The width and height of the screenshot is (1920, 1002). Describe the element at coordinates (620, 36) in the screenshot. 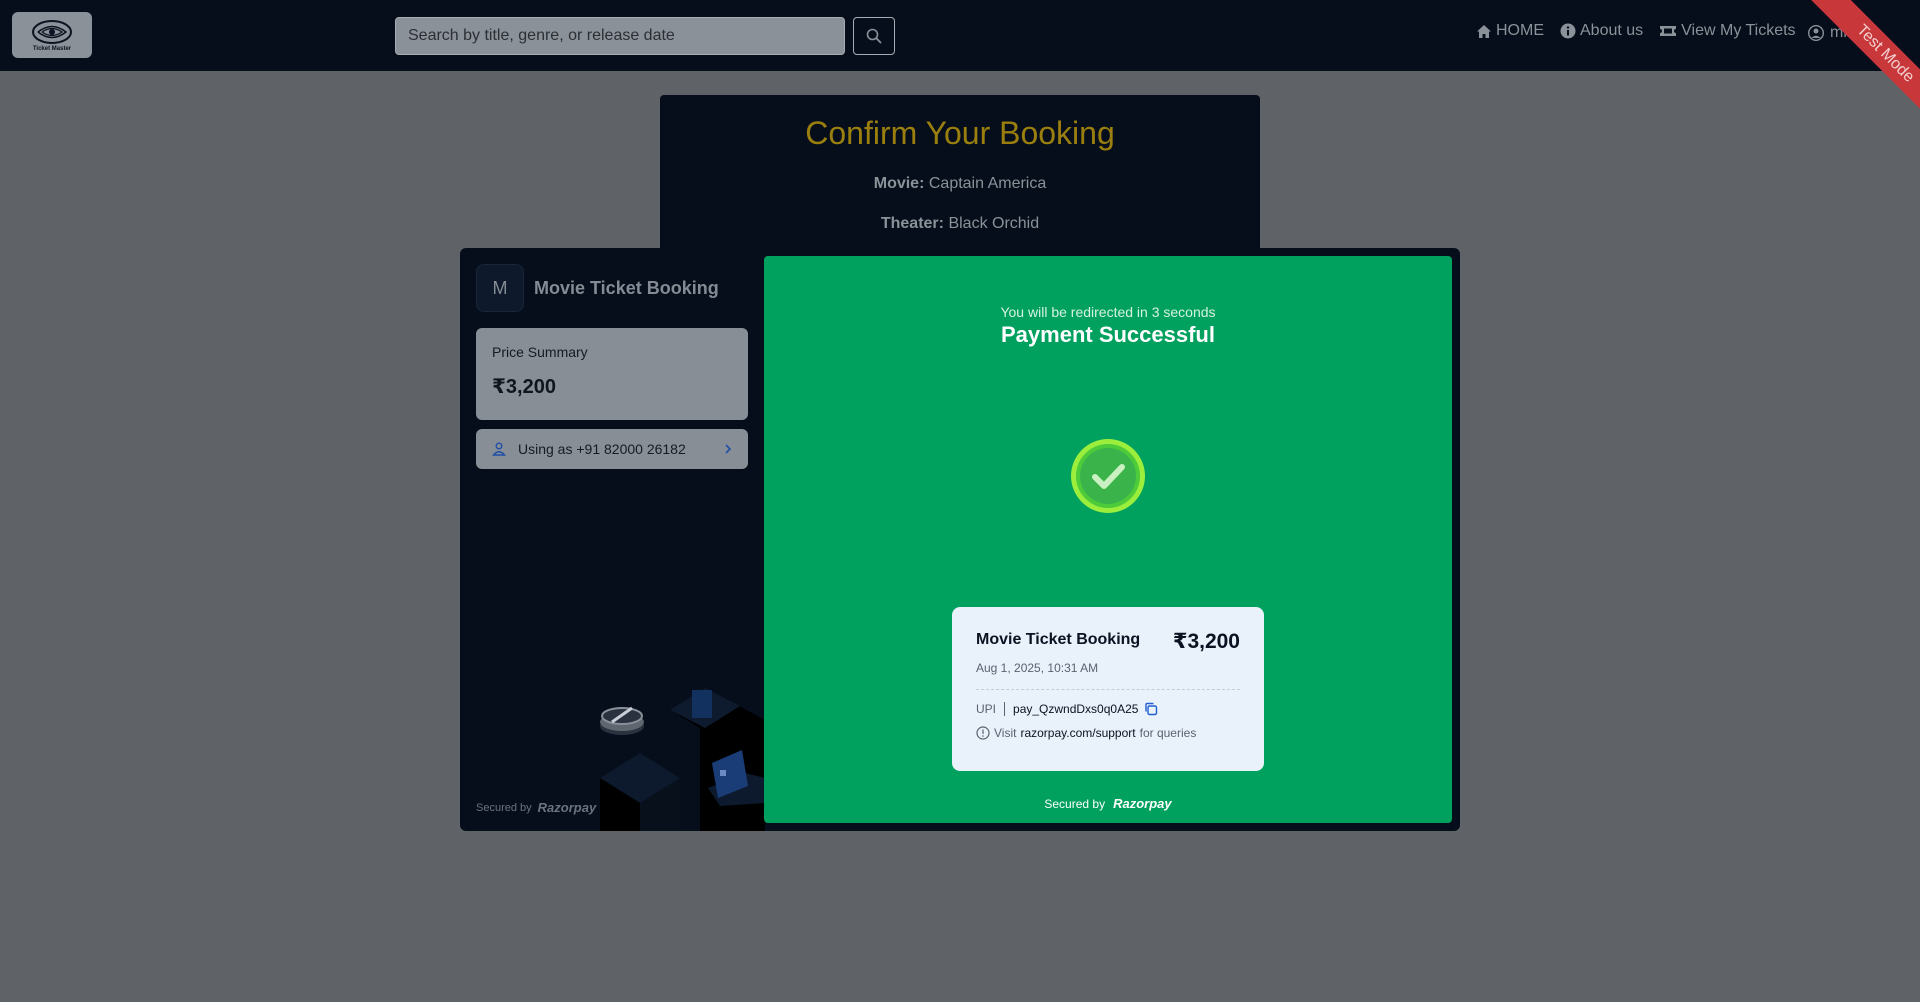

I see `search-input` at that location.